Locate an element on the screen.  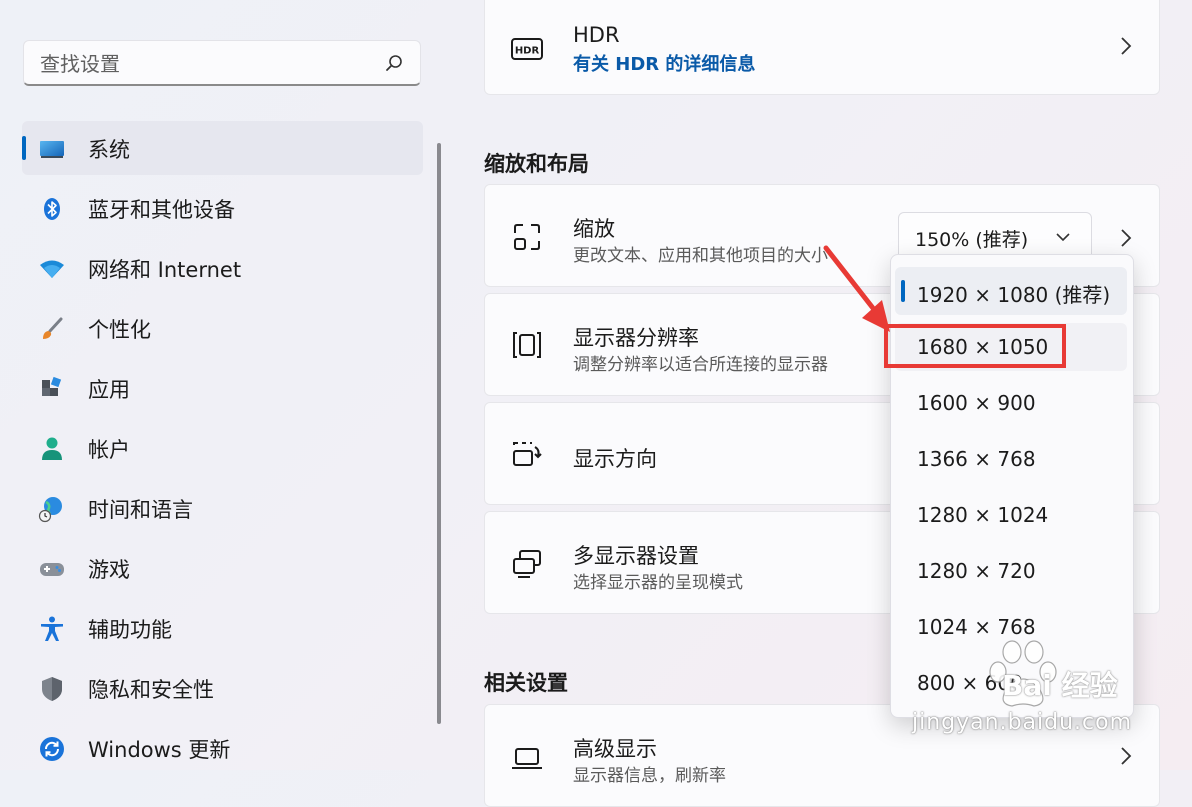
sidebar-item-label: 应用 is located at coordinates (109, 390).